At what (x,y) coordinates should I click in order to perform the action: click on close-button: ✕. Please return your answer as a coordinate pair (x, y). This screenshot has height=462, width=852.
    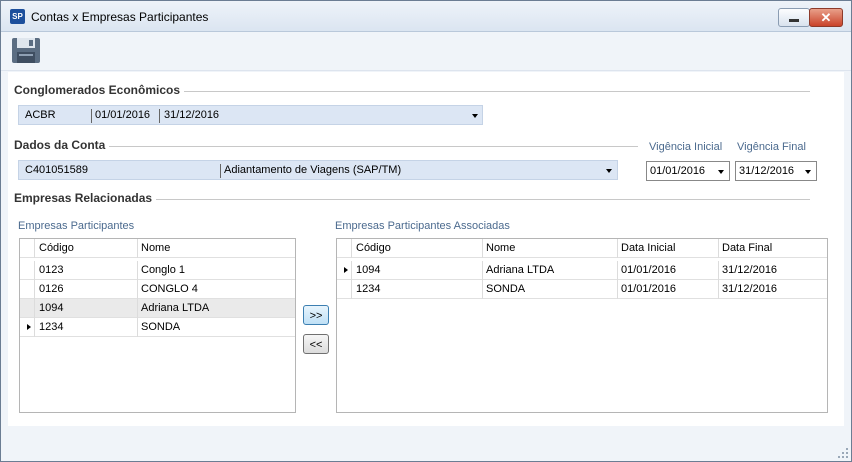
    Looking at the image, I should click on (826, 17).